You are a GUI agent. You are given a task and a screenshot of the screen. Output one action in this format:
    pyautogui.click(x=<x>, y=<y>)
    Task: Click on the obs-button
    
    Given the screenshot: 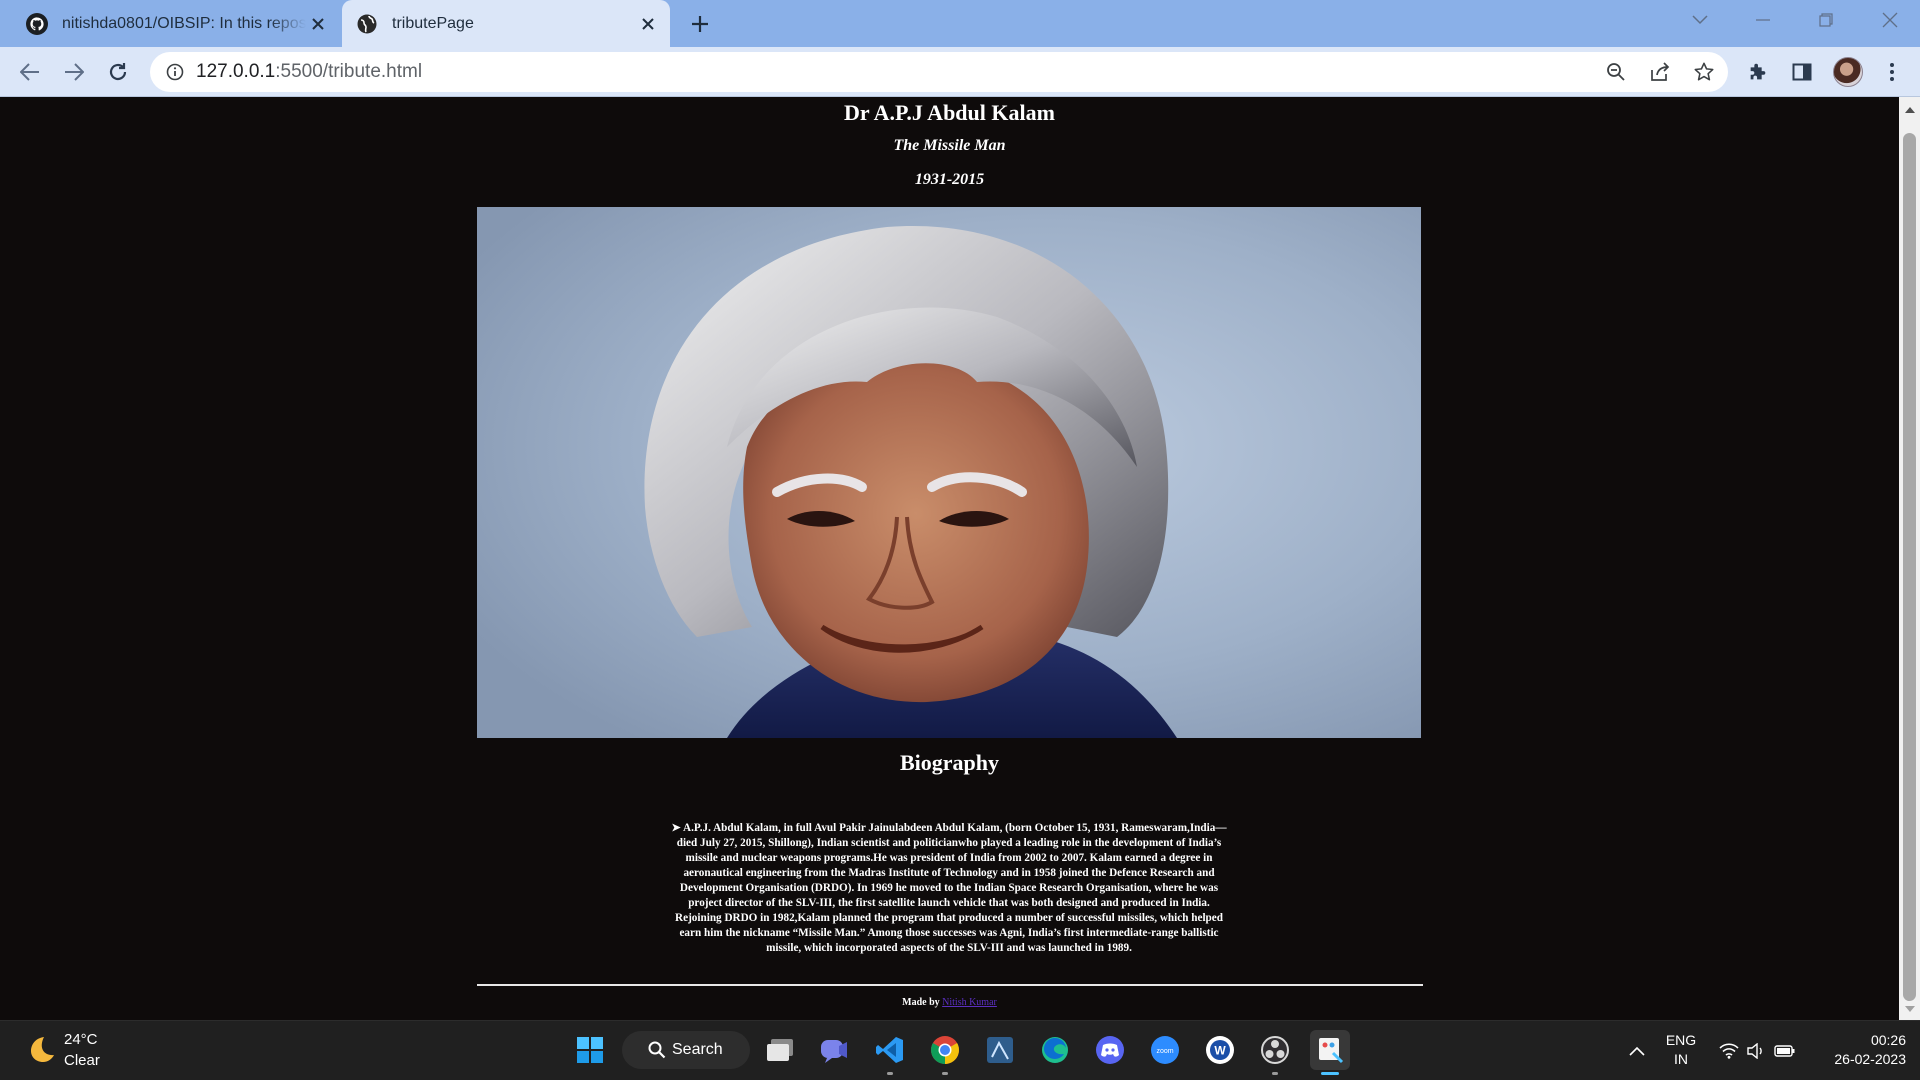 What is the action you would take?
    pyautogui.click(x=1275, y=1052)
    